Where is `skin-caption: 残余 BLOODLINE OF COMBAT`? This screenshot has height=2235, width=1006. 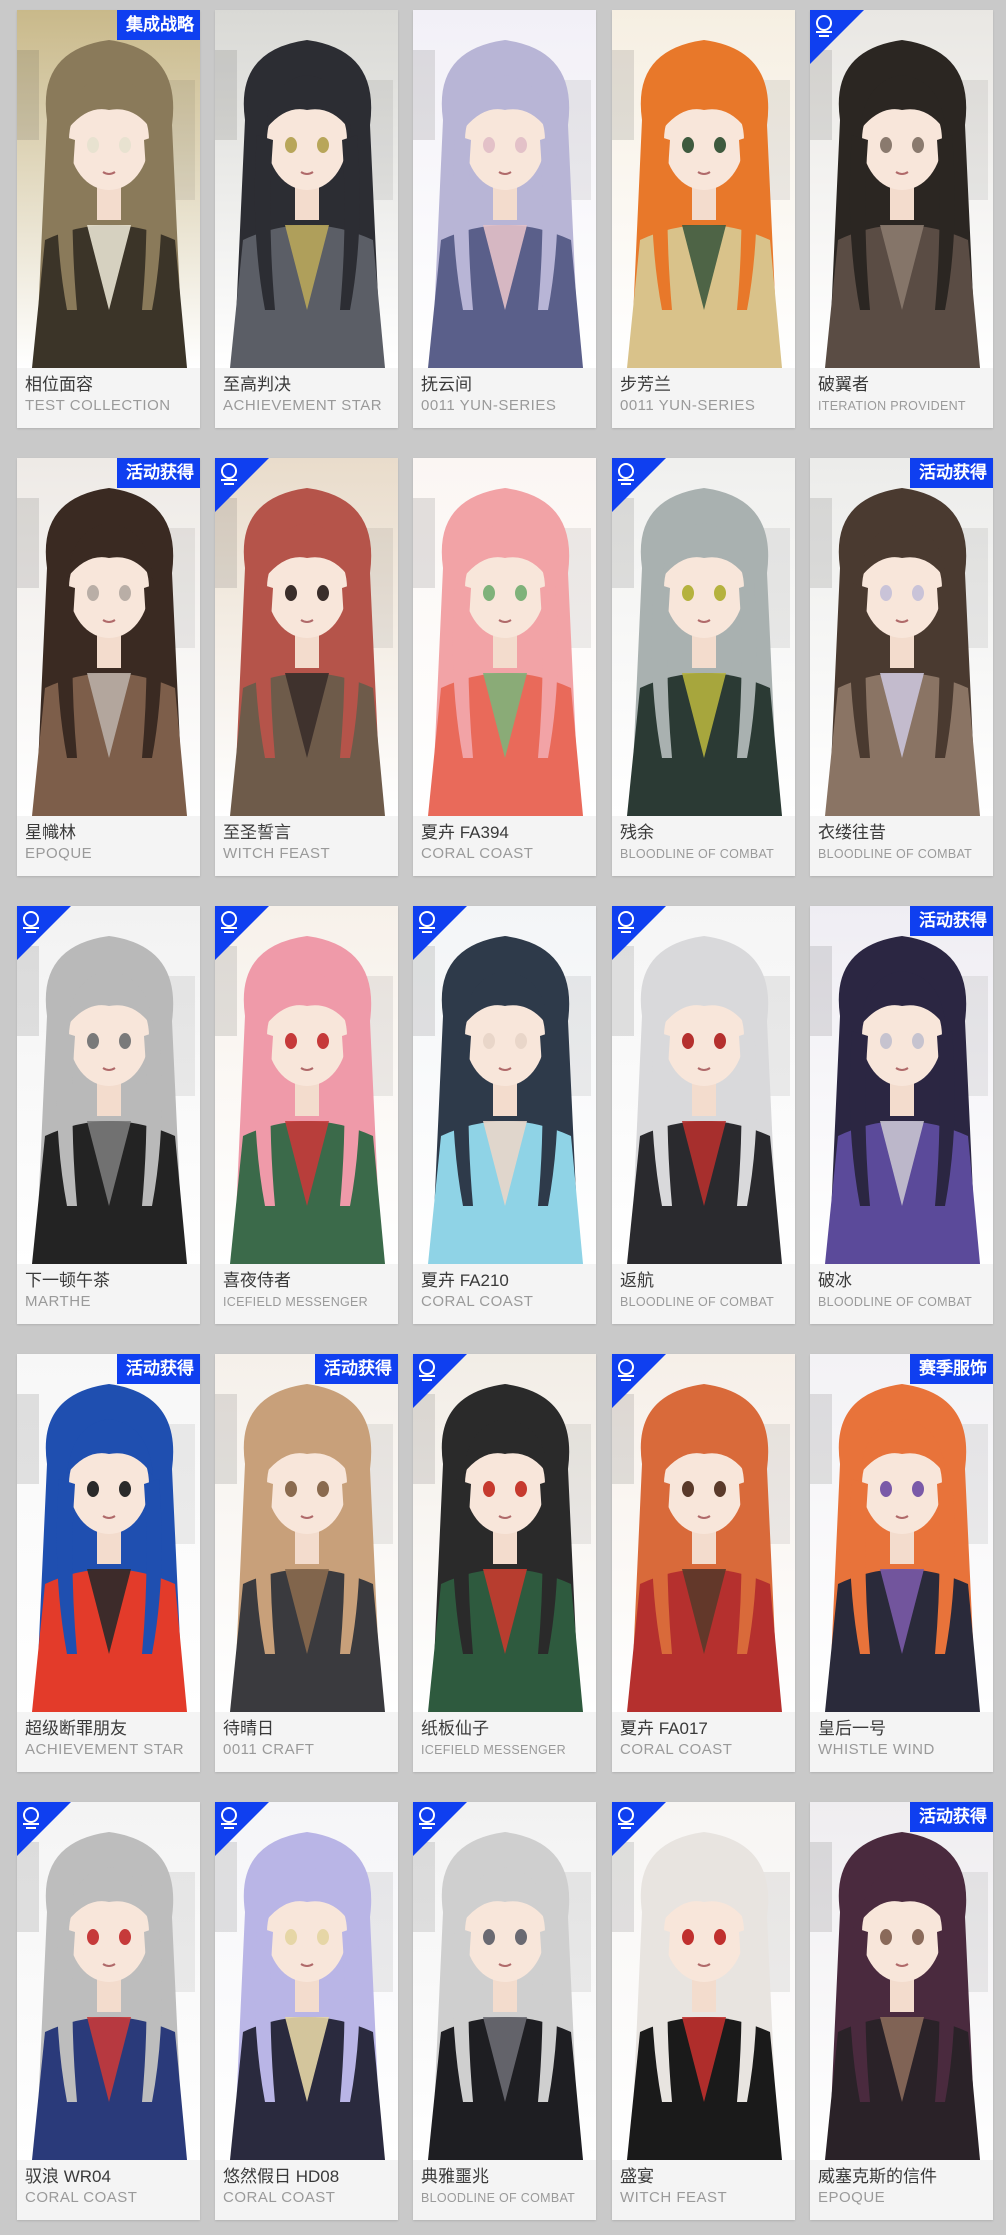 skin-caption: 残余 BLOODLINE OF COMBAT is located at coordinates (703, 846).